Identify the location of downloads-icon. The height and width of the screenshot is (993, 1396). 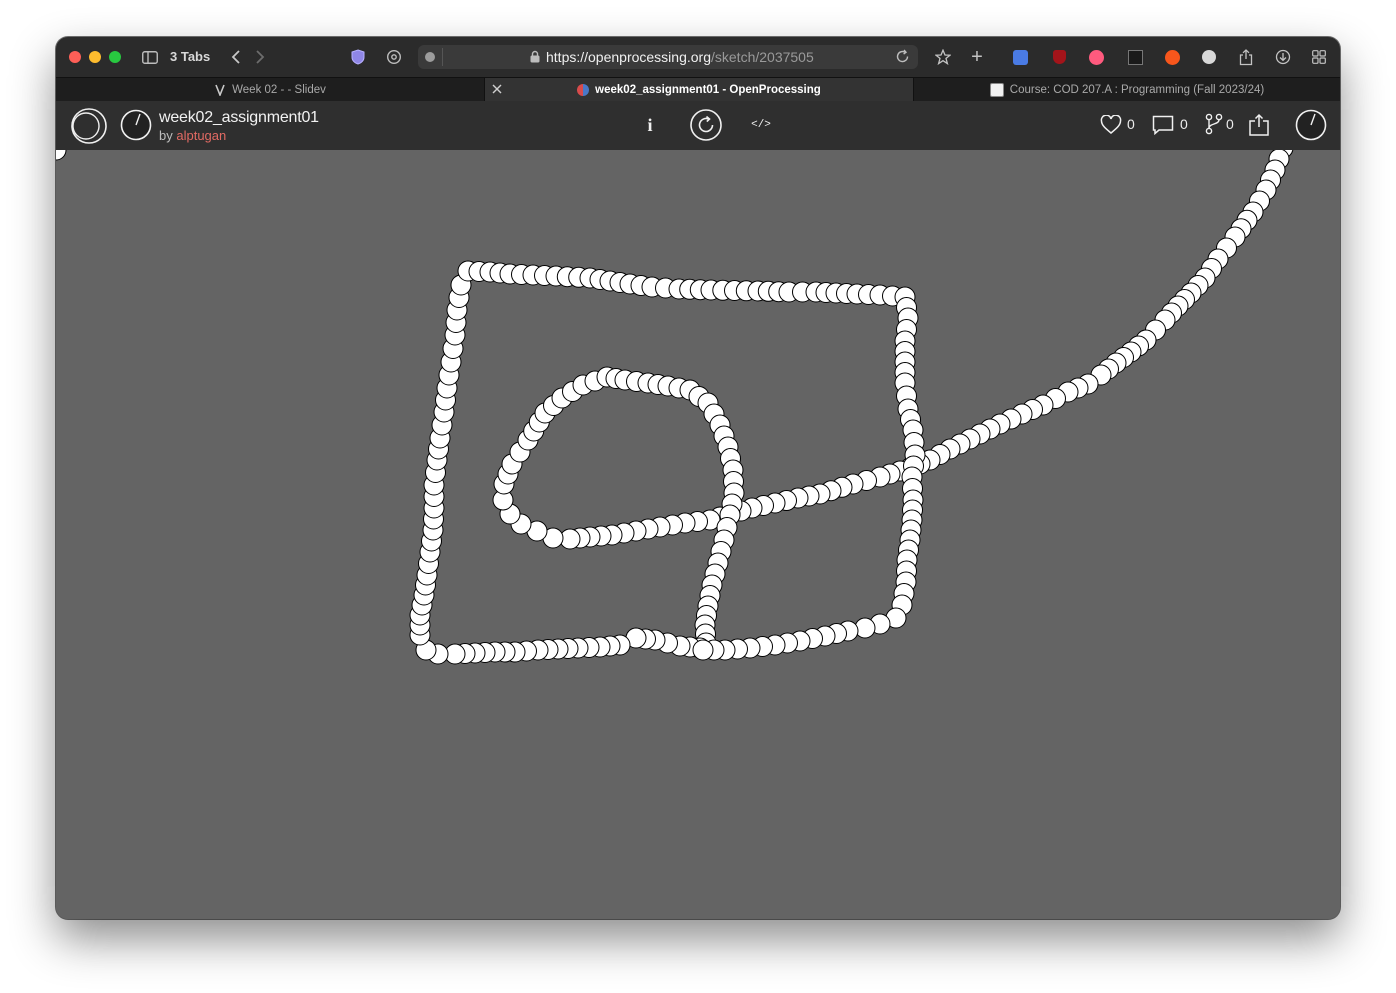
(1283, 57).